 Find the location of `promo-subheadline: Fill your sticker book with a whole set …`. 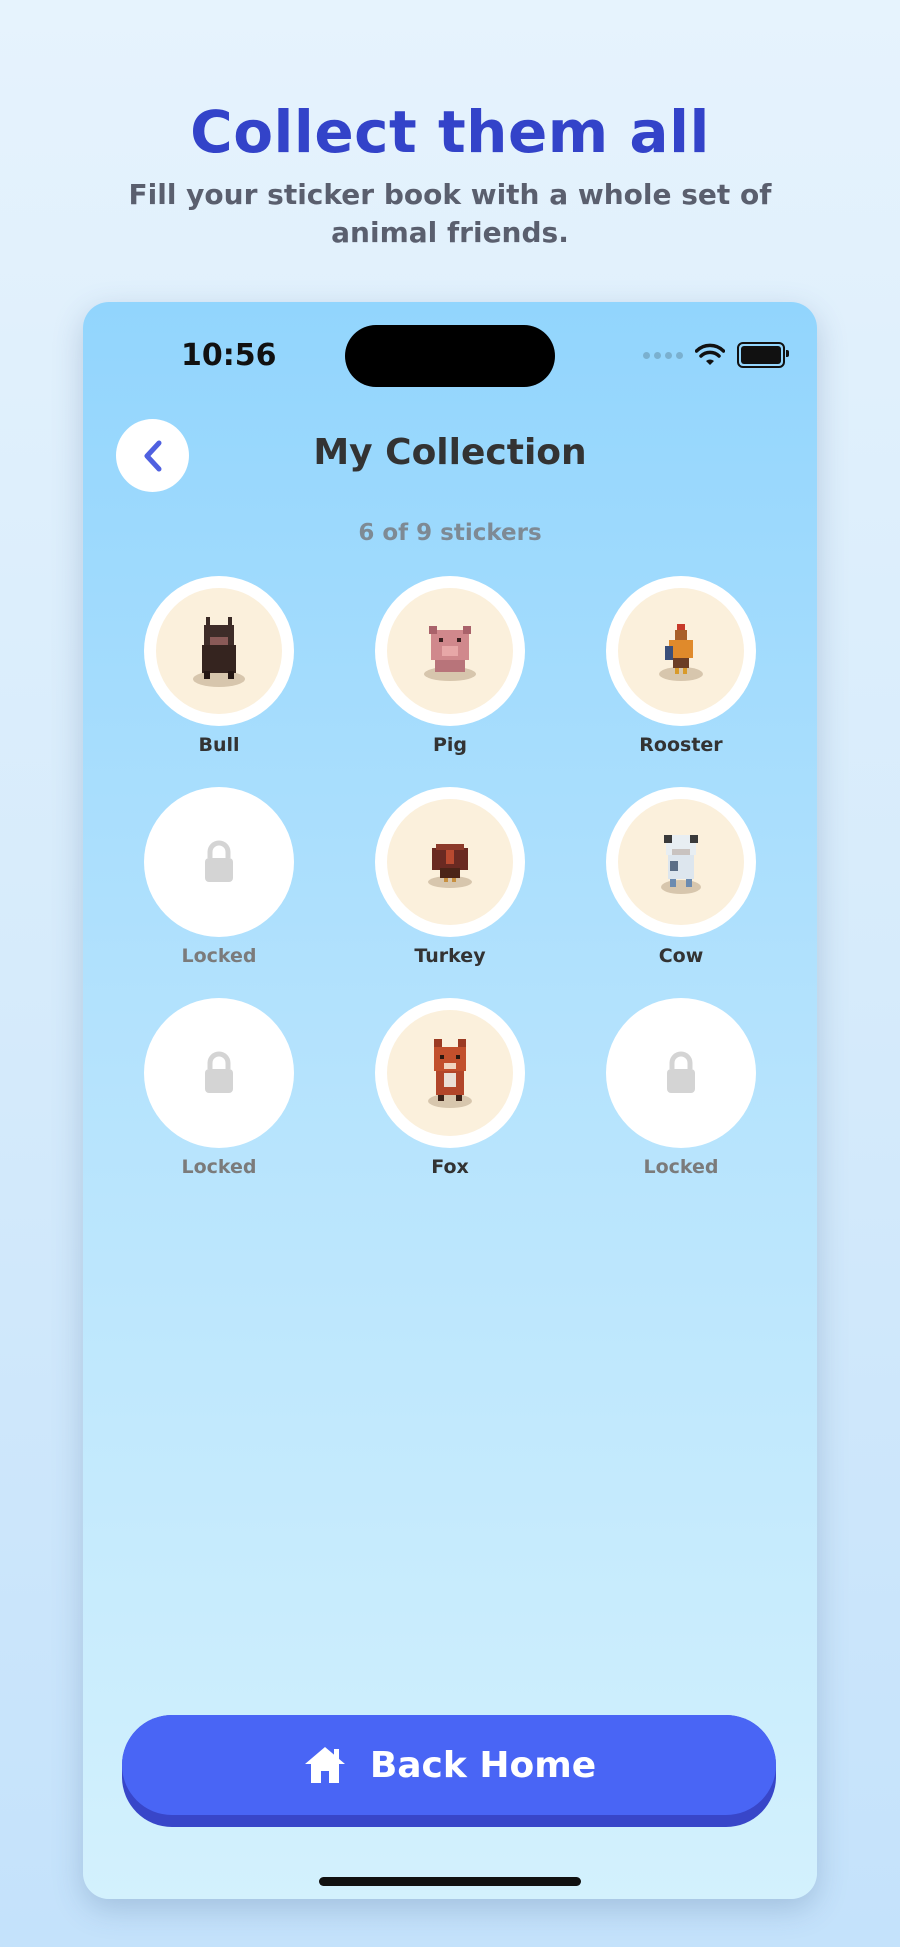

promo-subheadline: Fill your sticker book with a whole set … is located at coordinates (450, 213).